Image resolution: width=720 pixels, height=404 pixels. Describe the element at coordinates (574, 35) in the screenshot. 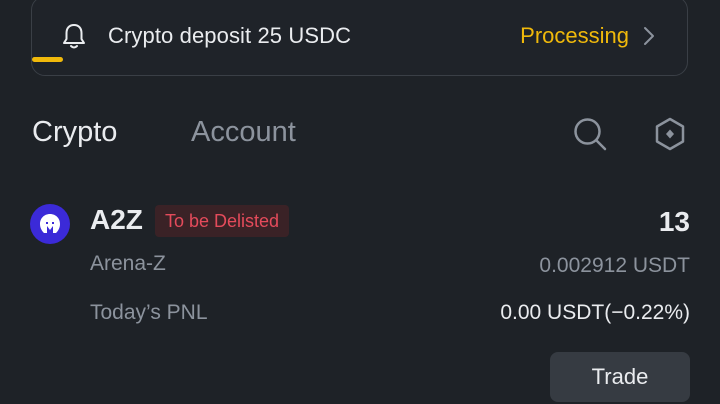

I see `deposit-status: Processing` at that location.